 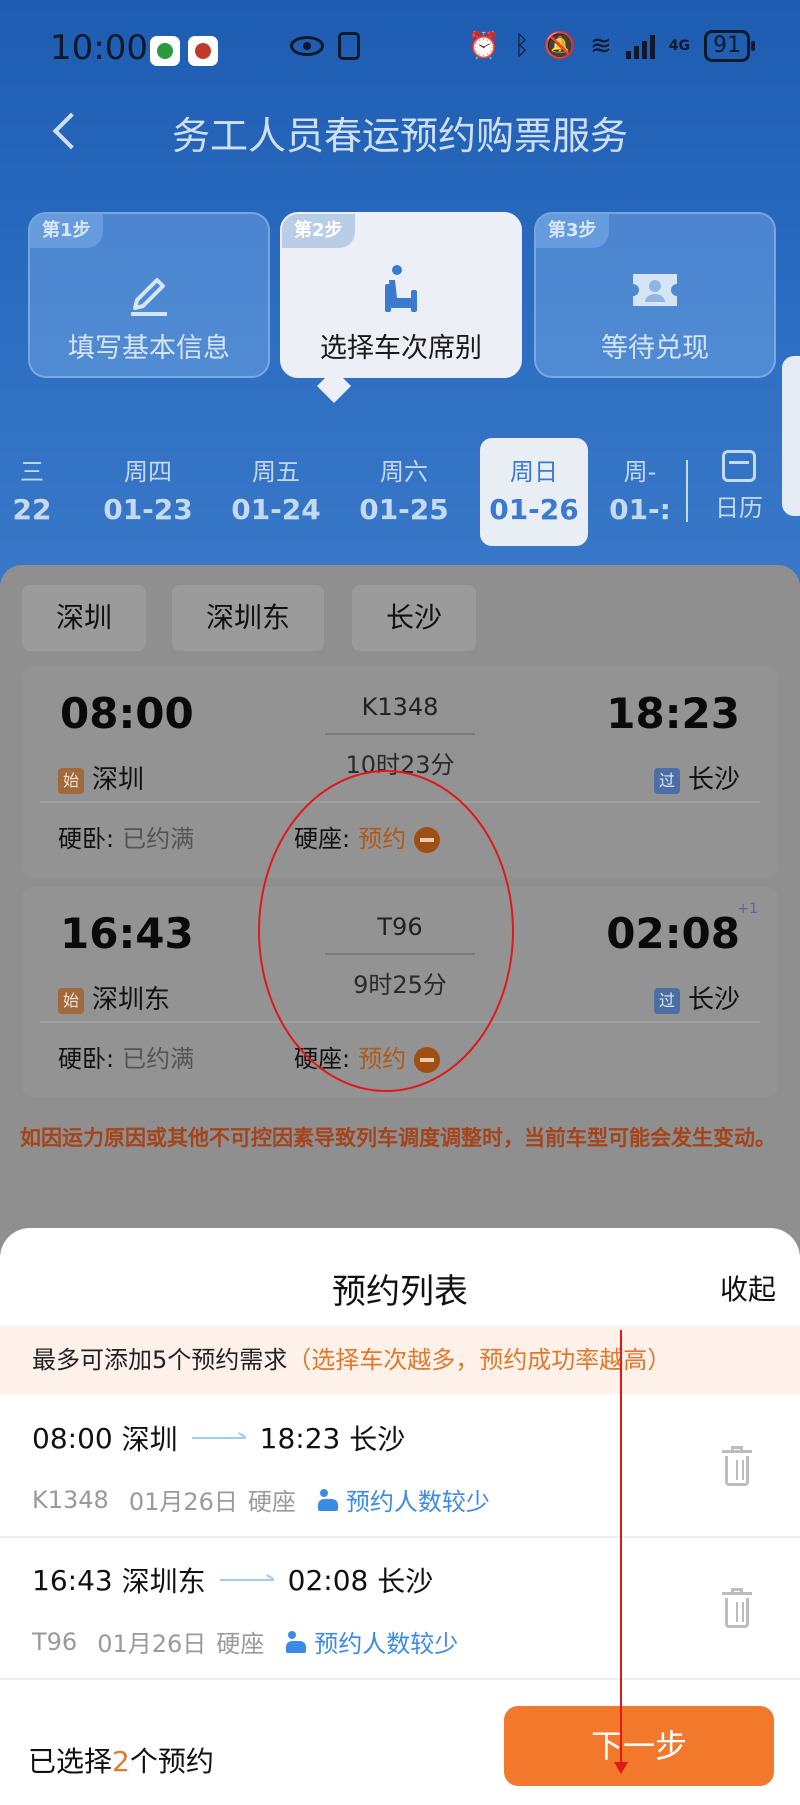 I want to click on reservation-details: K1348 01月26日 硬座 预约人数较少, so click(x=261, y=1499).